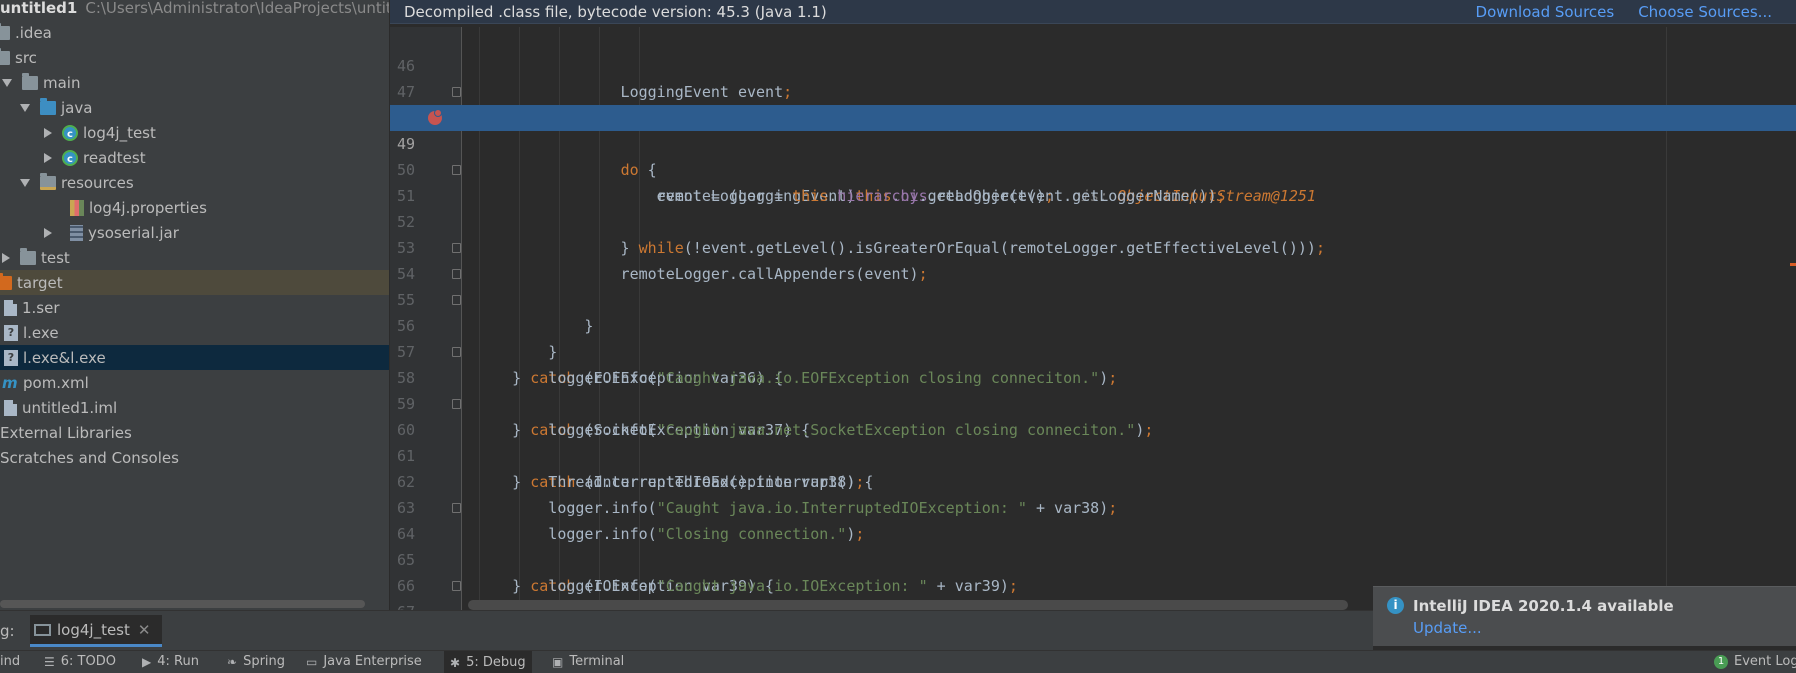 Image resolution: width=1796 pixels, height=673 pixels. What do you see at coordinates (55, 257) in the screenshot?
I see `tree-item-label: test` at bounding box center [55, 257].